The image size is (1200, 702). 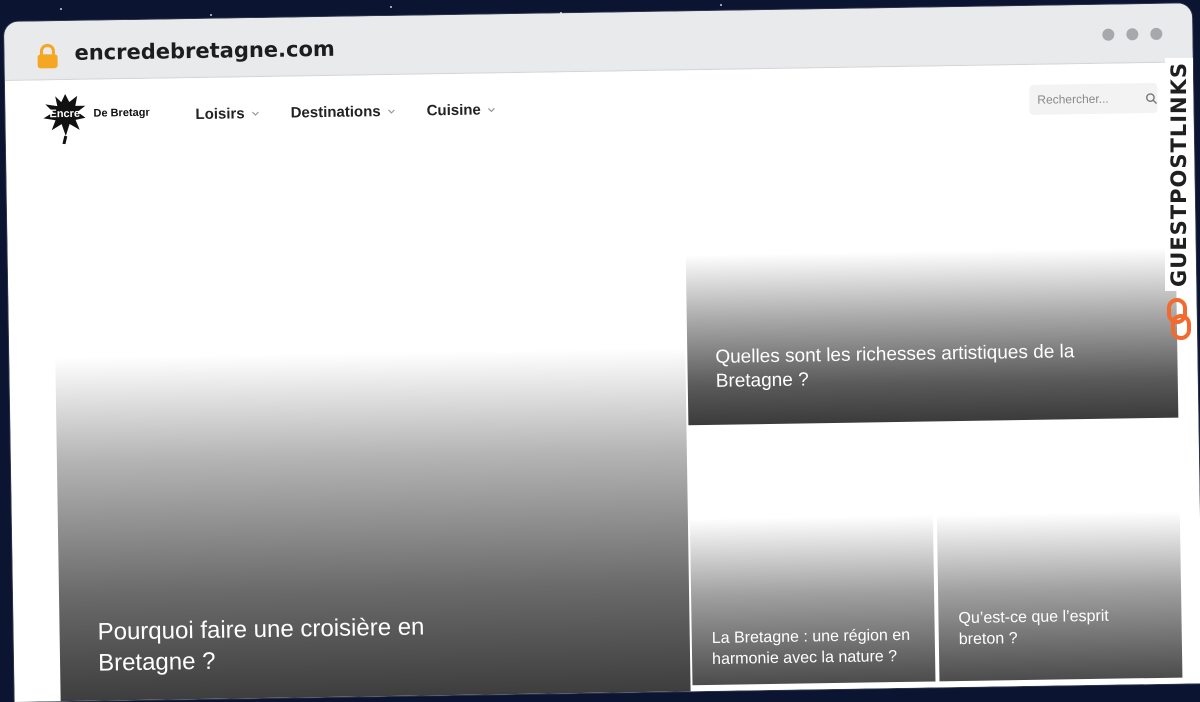 I want to click on logo-text-main: Encre, so click(x=64, y=114).